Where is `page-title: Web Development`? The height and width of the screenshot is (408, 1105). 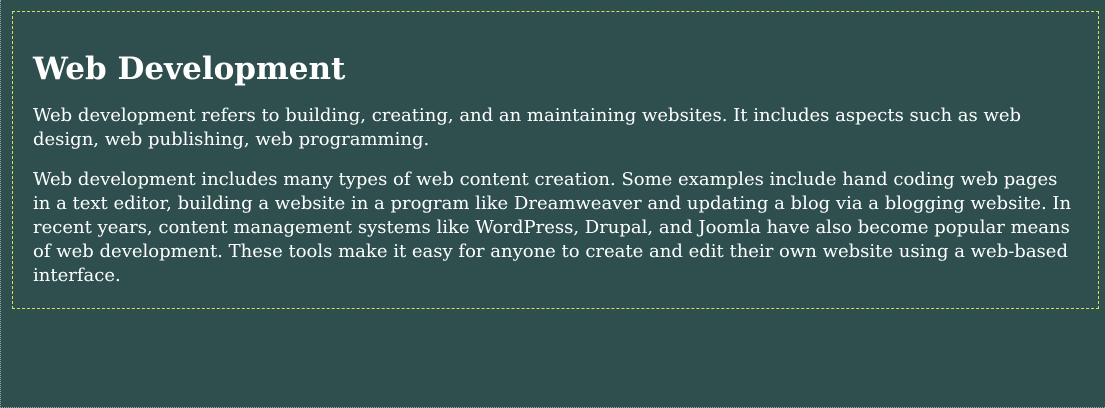
page-title: Web Development is located at coordinates (189, 69).